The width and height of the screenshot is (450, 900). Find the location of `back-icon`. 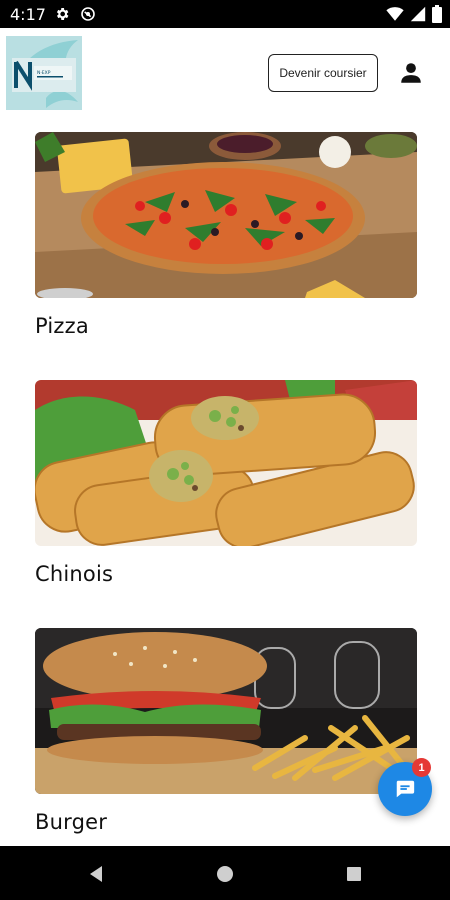

back-icon is located at coordinates (96, 874).